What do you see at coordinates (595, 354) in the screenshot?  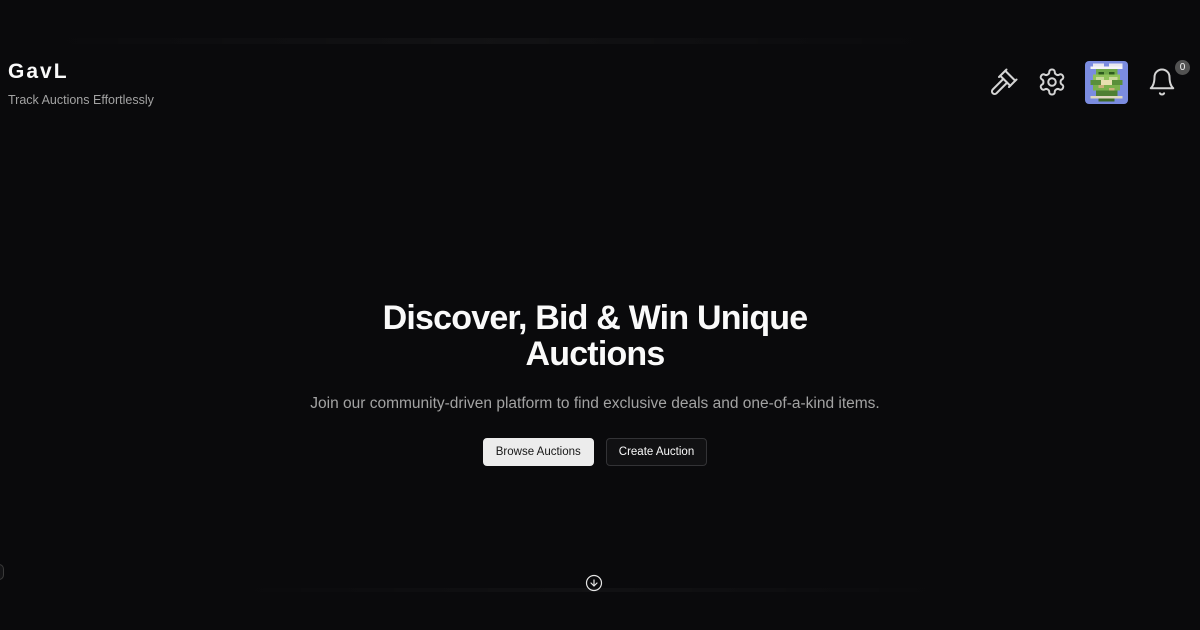 I see `hero-title-line-2: Auctions` at bounding box center [595, 354].